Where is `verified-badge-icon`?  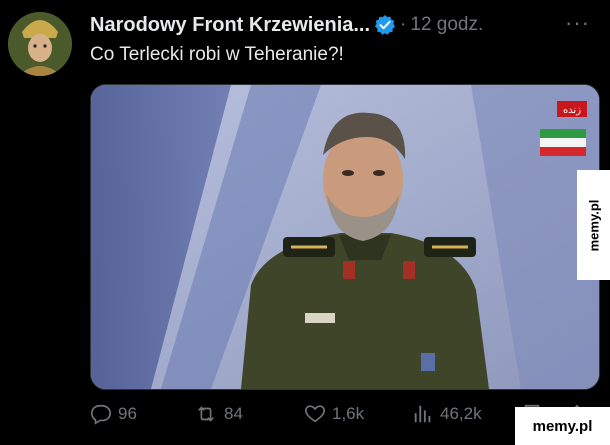 verified-badge-icon is located at coordinates (385, 25).